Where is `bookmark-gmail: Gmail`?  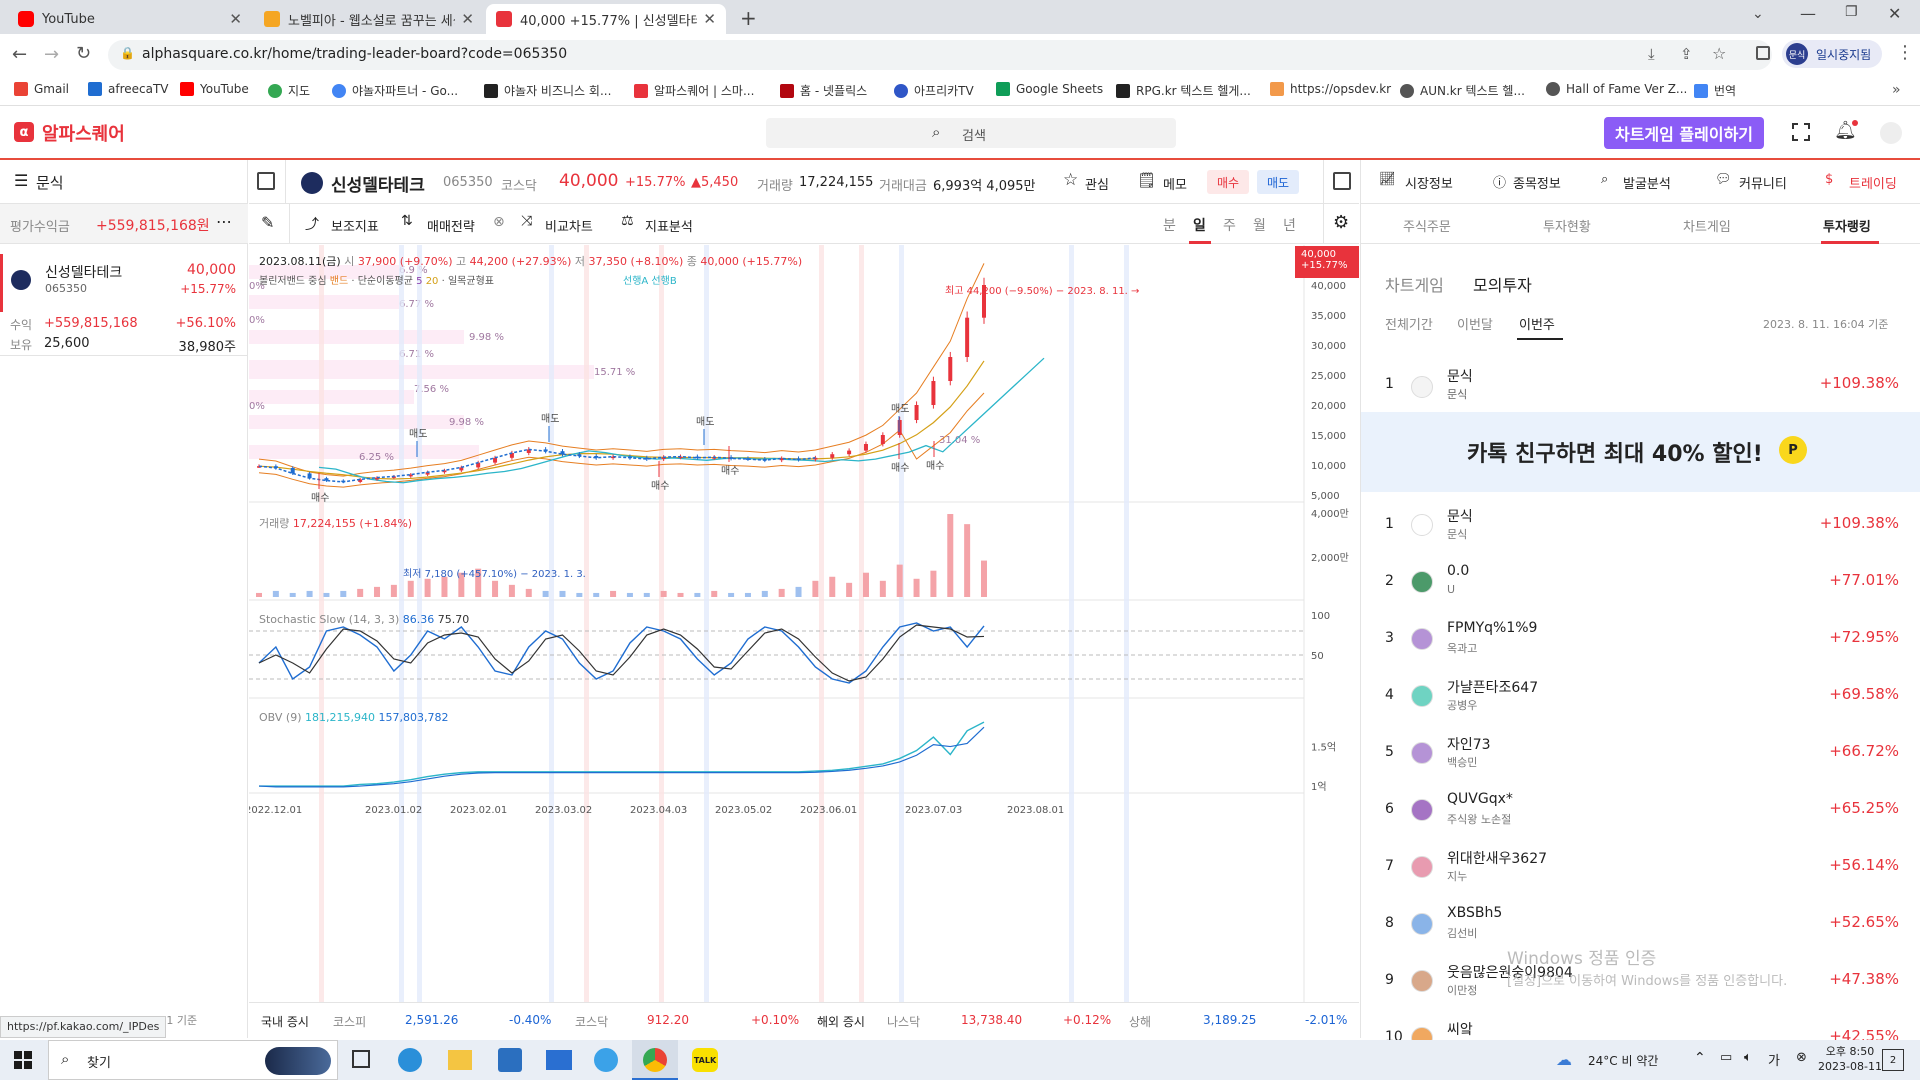
bookmark-gmail: Gmail is located at coordinates (41, 89).